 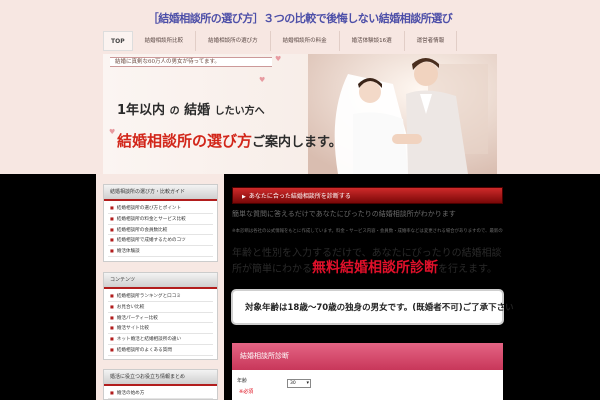 I want to click on sidebar-link: 結婚相談所の料金とサービス比較, so click(x=160, y=219).